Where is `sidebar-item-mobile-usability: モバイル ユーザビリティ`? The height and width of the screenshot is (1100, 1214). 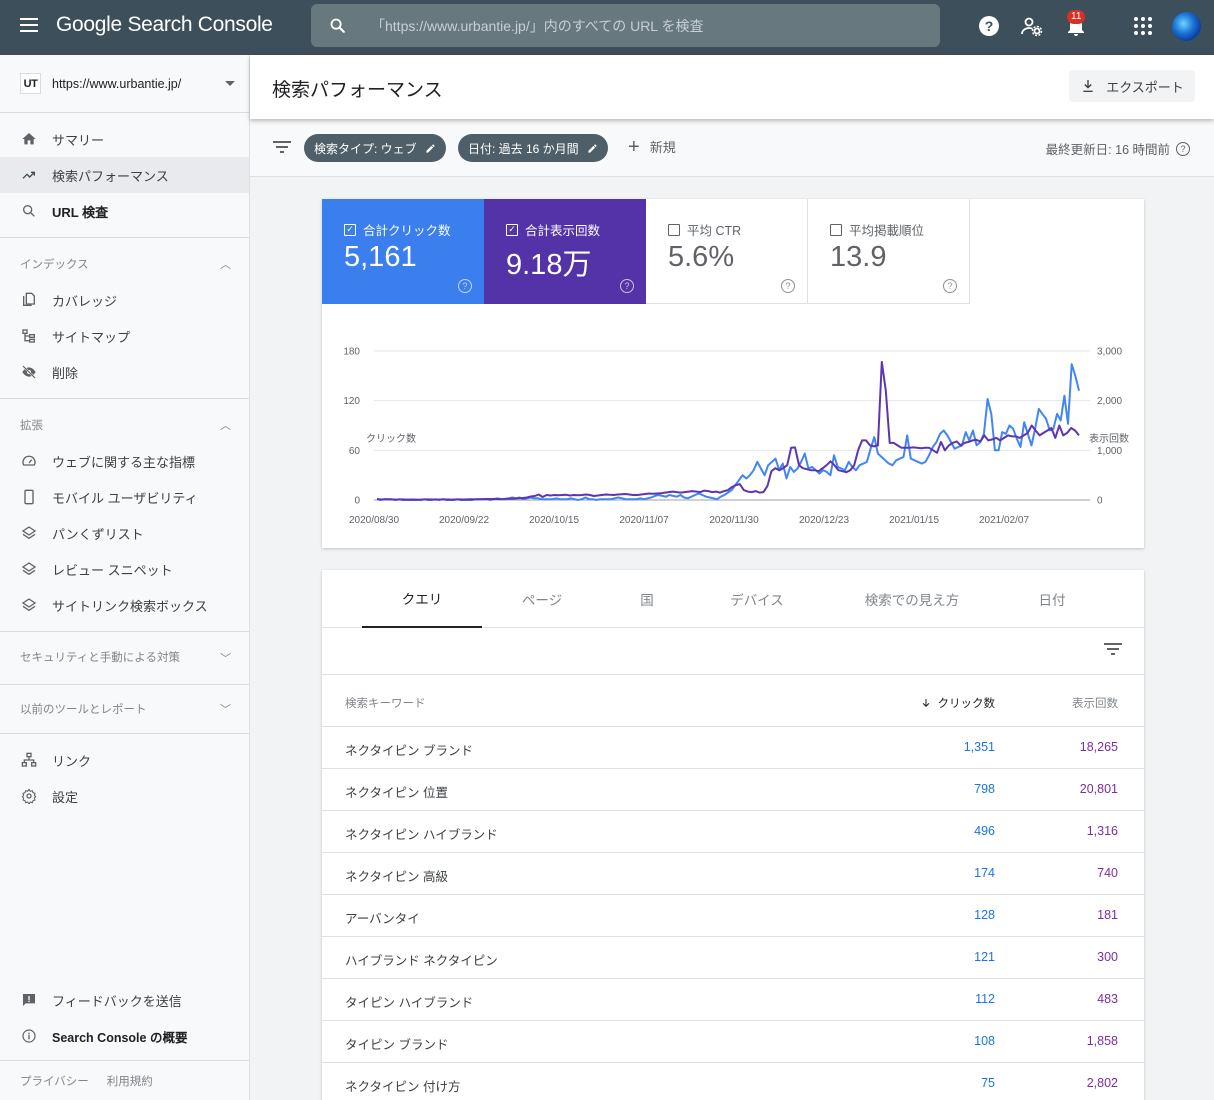
sidebar-item-mobile-usability: モバイル ユーザビリティ is located at coordinates (124, 497).